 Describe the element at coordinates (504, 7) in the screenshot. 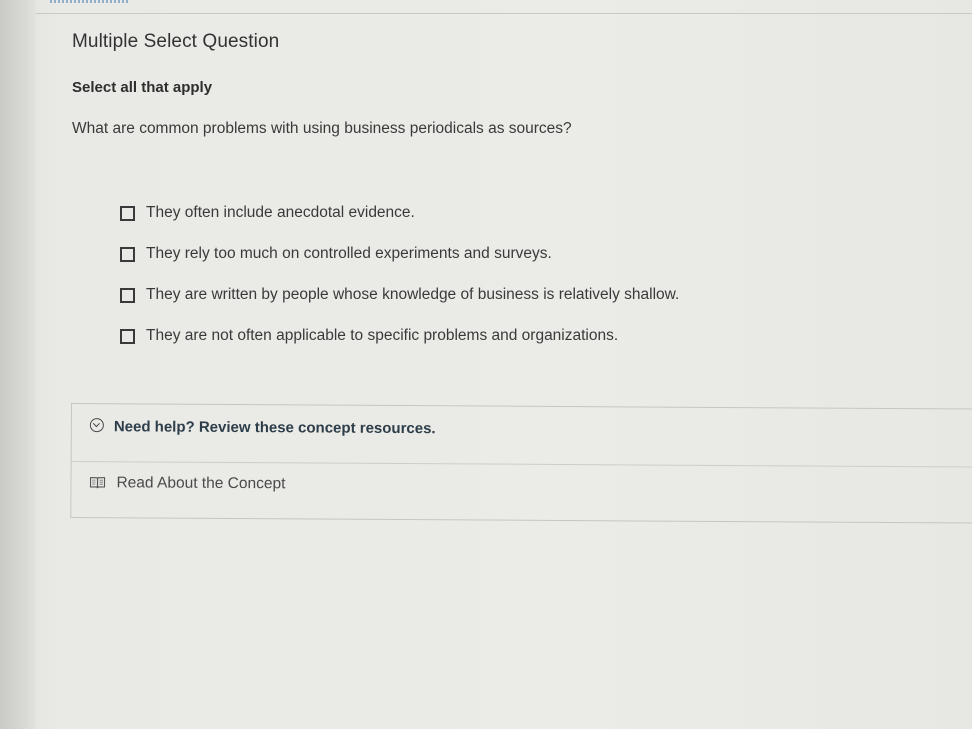

I see `top-divider` at that location.